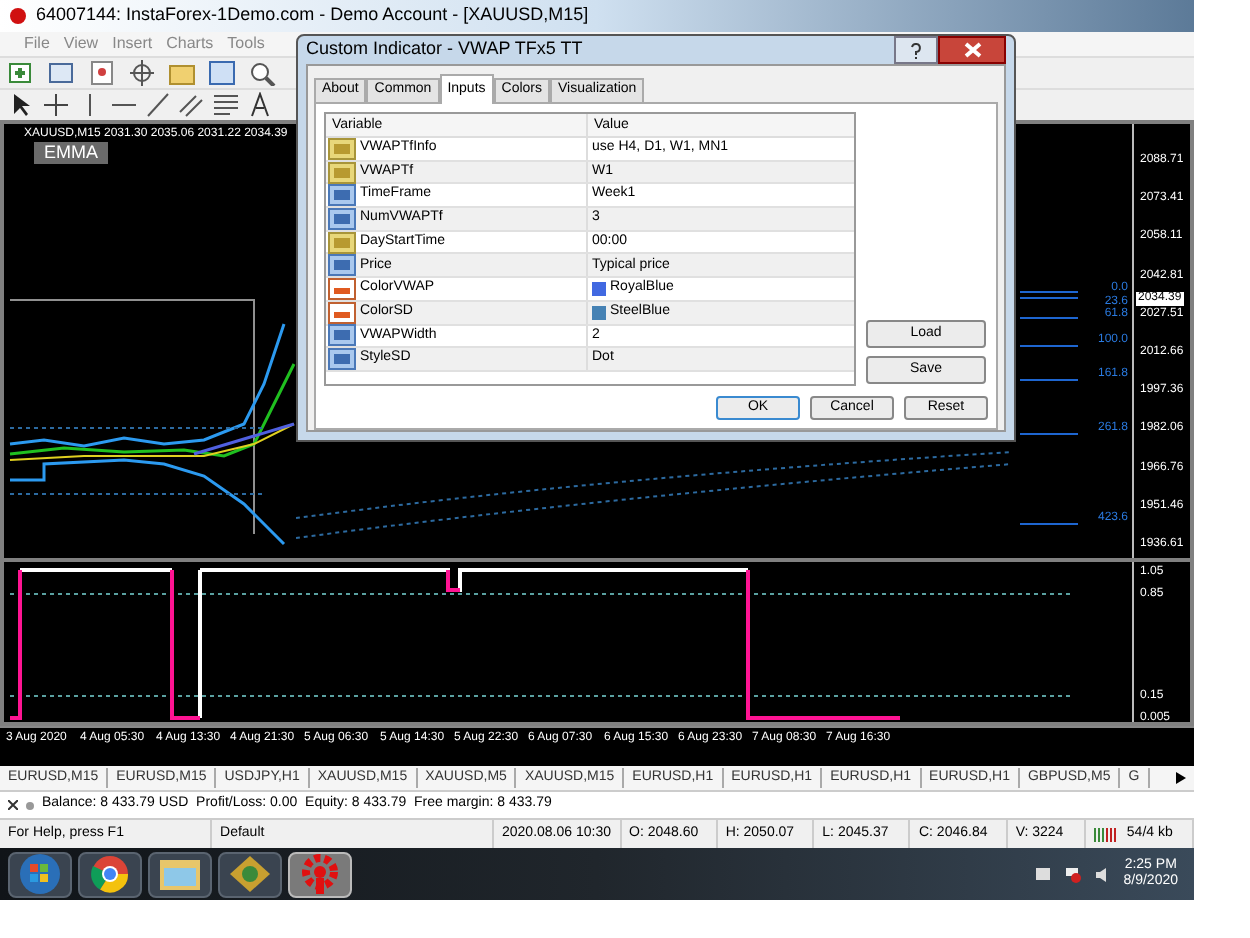 The width and height of the screenshot is (1250, 938). Describe the element at coordinates (71, 153) in the screenshot. I see `emma-button: EMMA` at that location.